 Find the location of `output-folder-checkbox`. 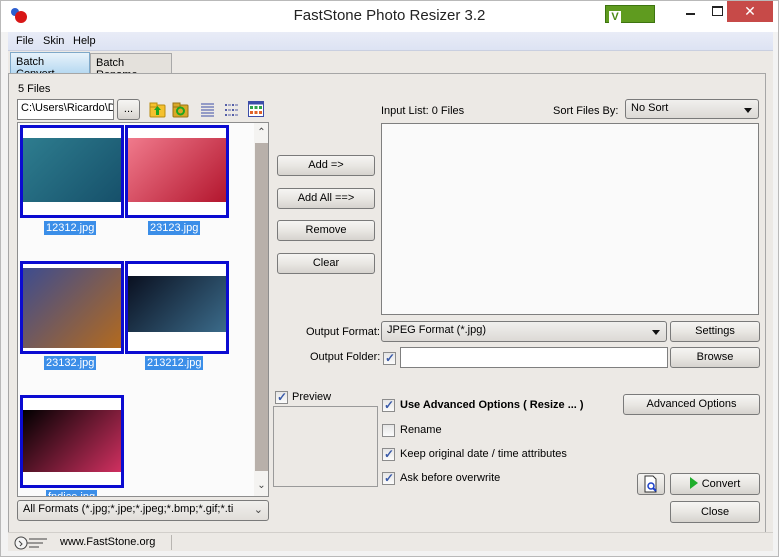

output-folder-checkbox is located at coordinates (389, 358).